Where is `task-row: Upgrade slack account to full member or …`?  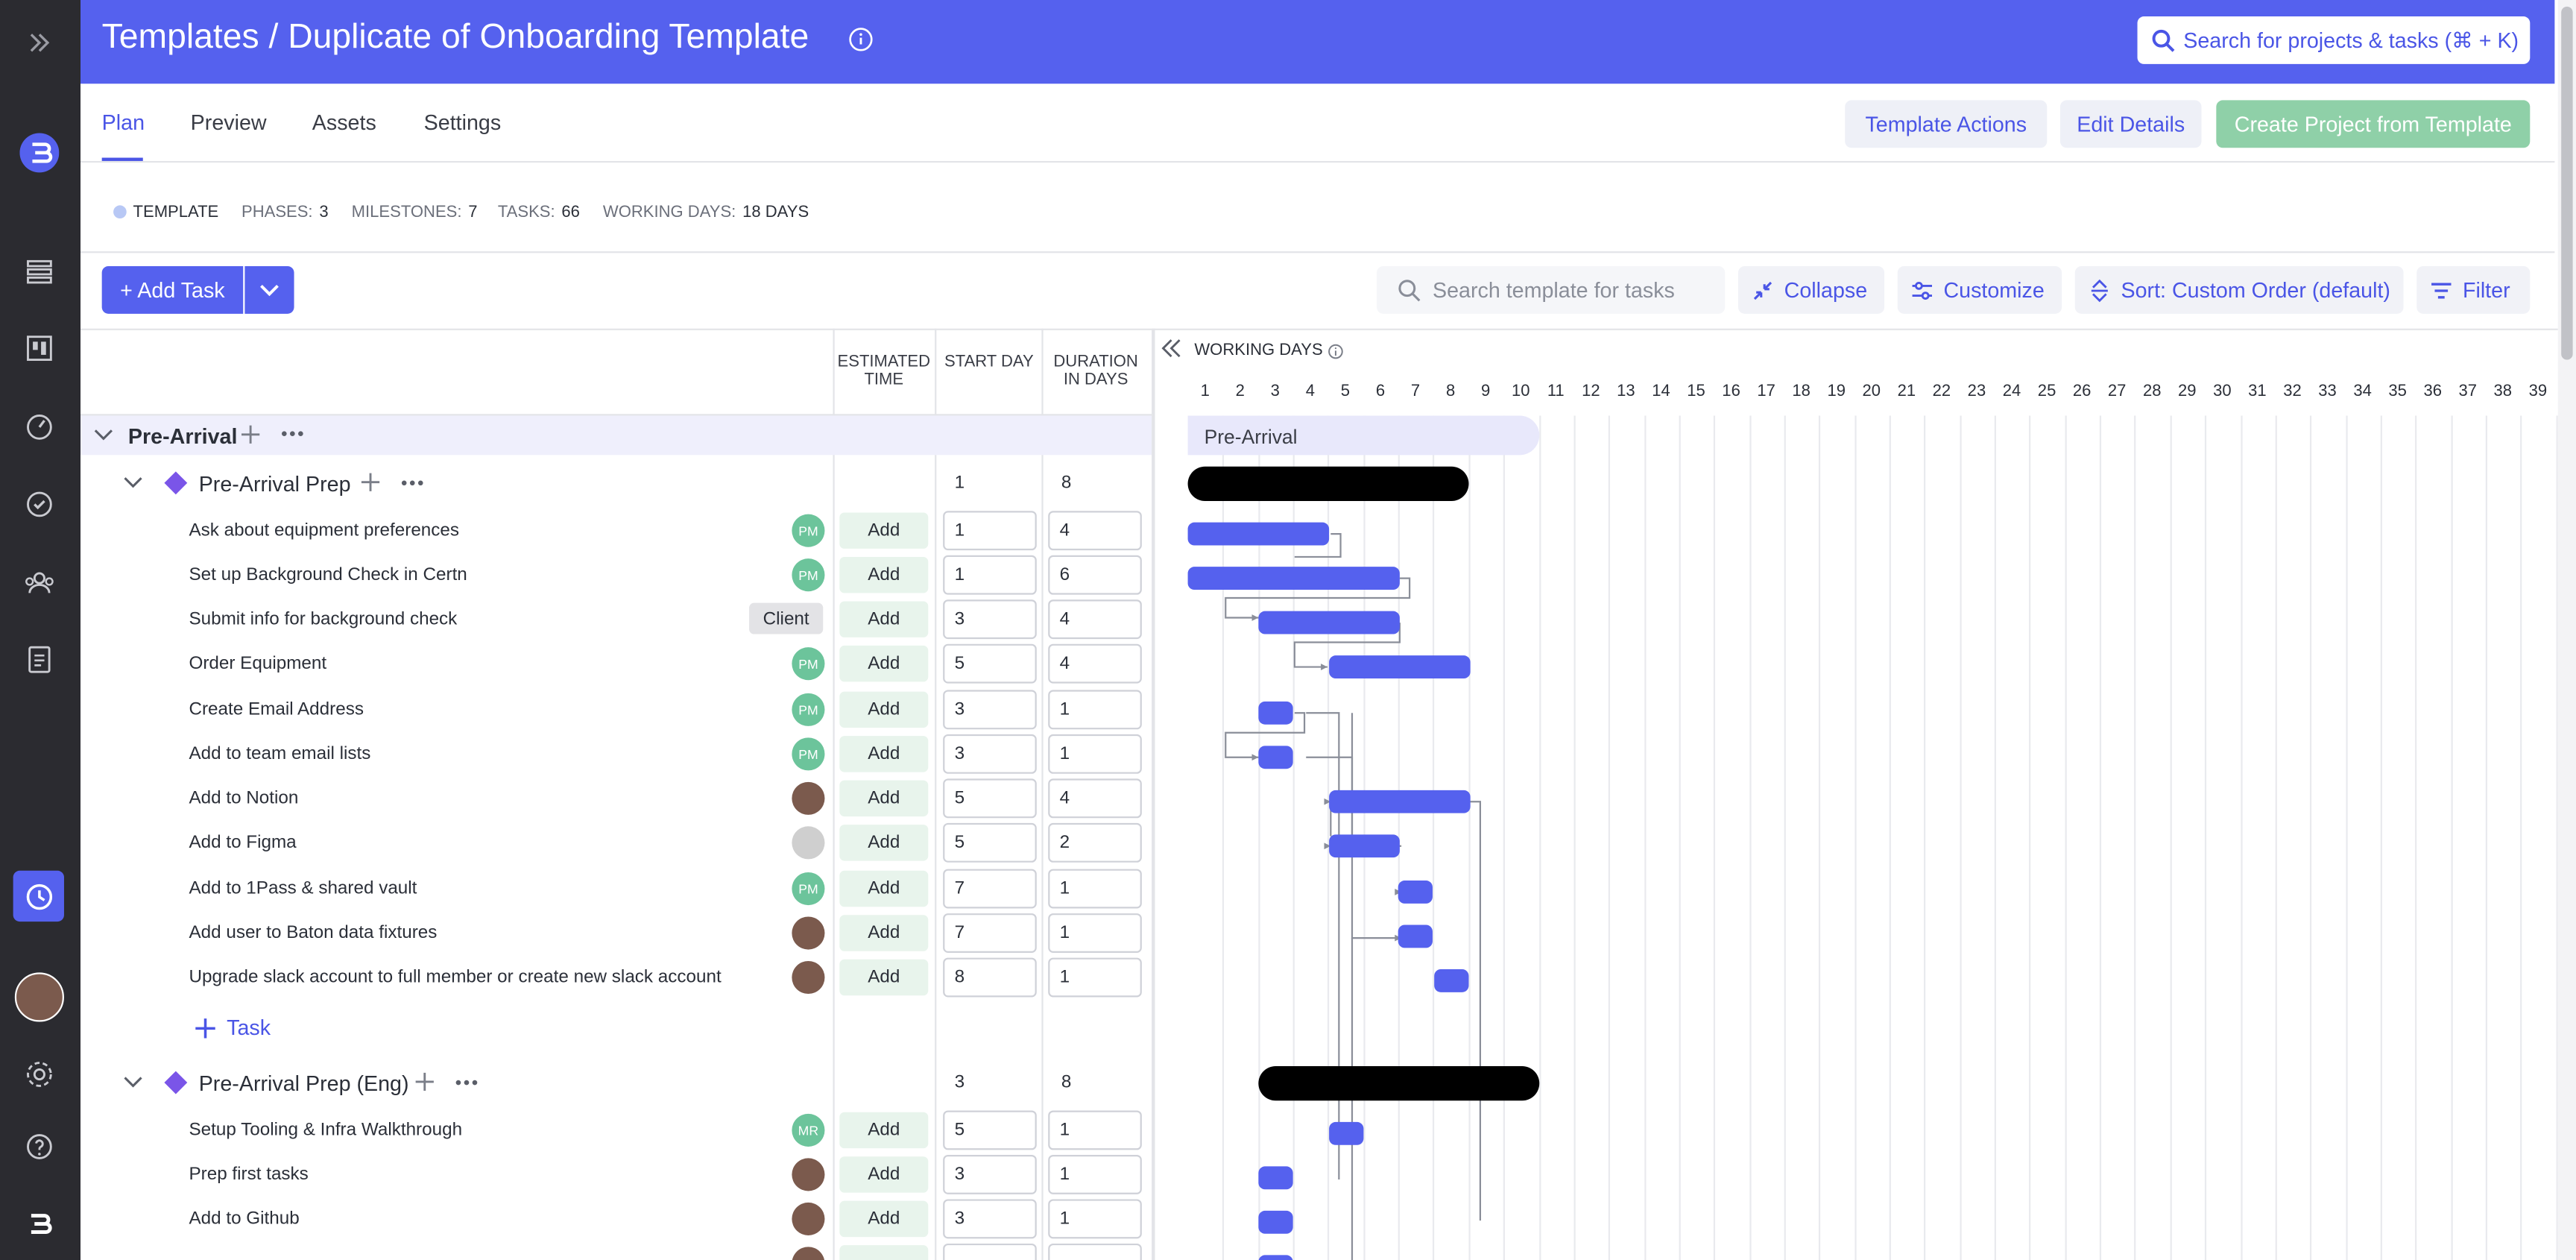
task-row: Upgrade slack account to full member or … is located at coordinates (616, 978).